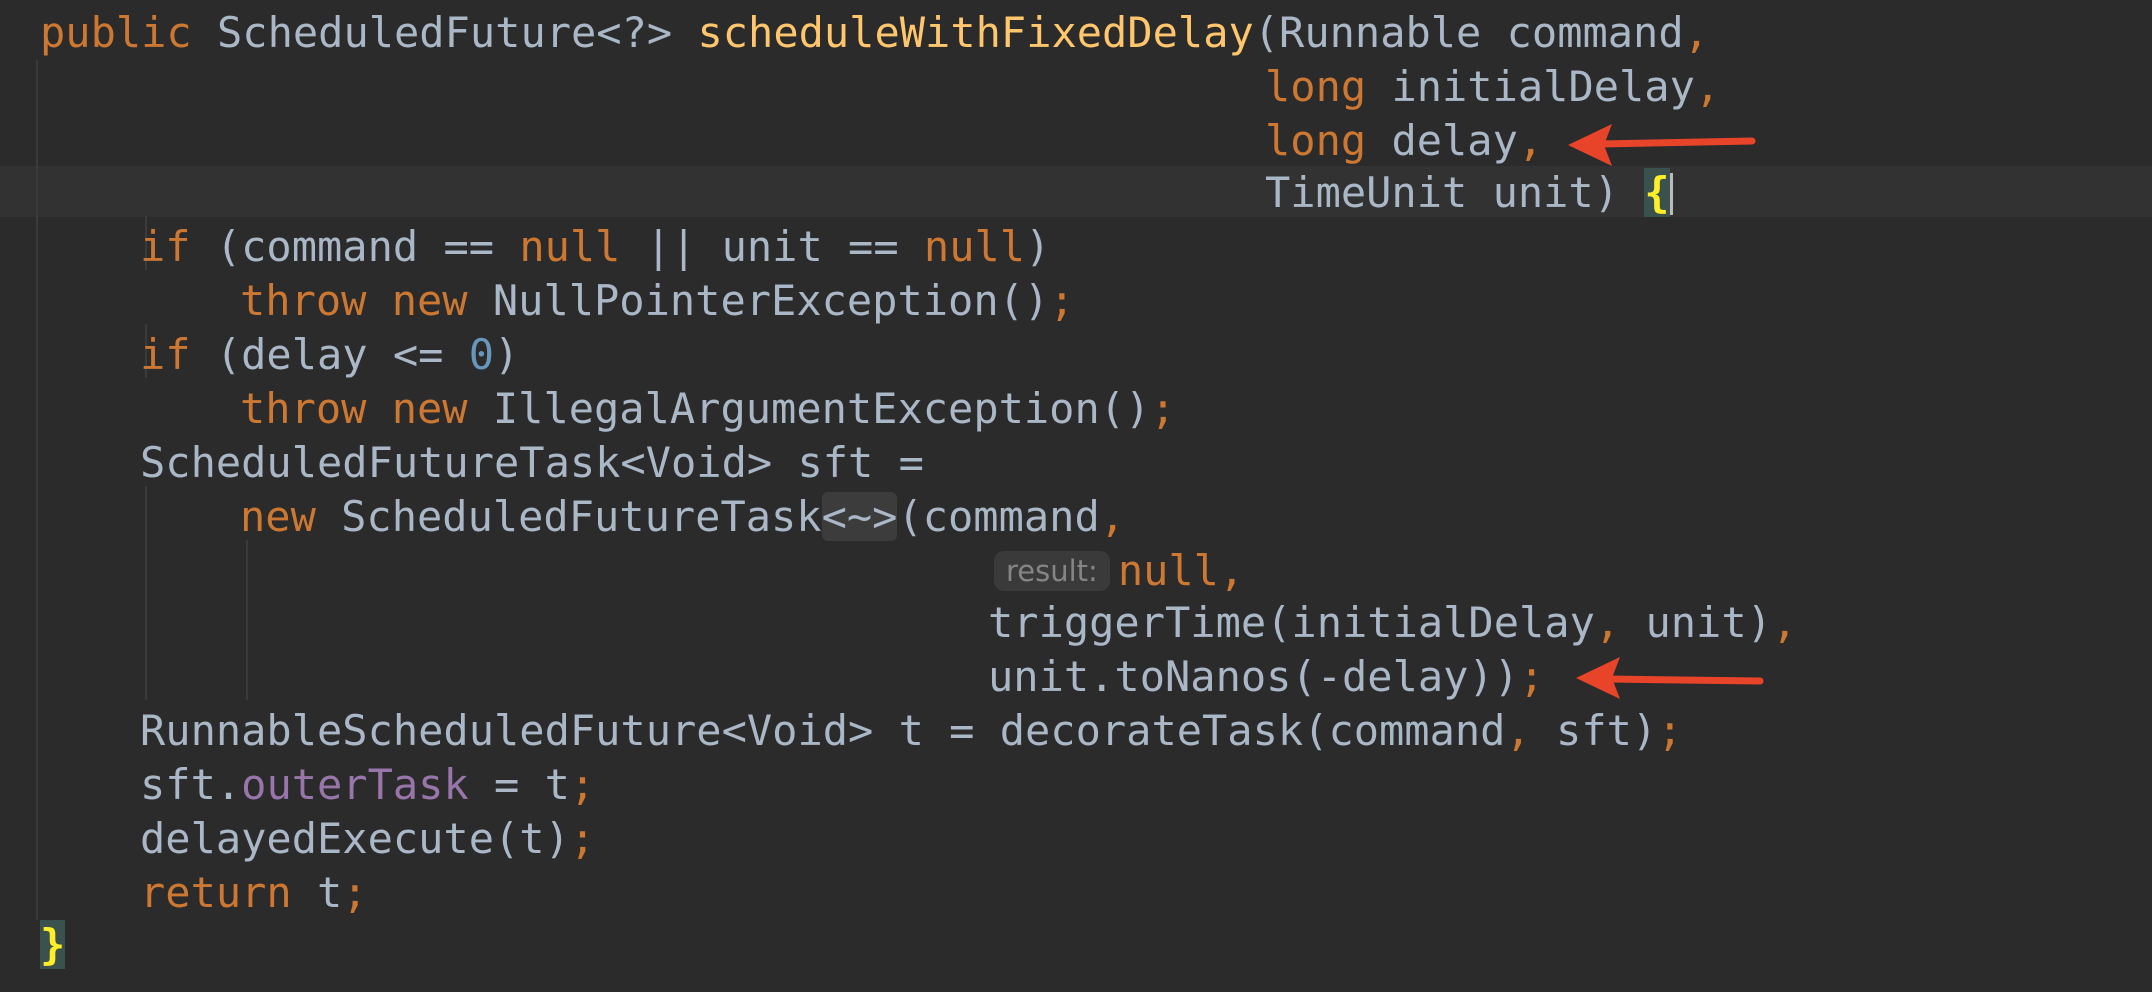 The height and width of the screenshot is (992, 2152). I want to click on code-line: triggerTime(initialDelay, unit),, so click(1392, 623).